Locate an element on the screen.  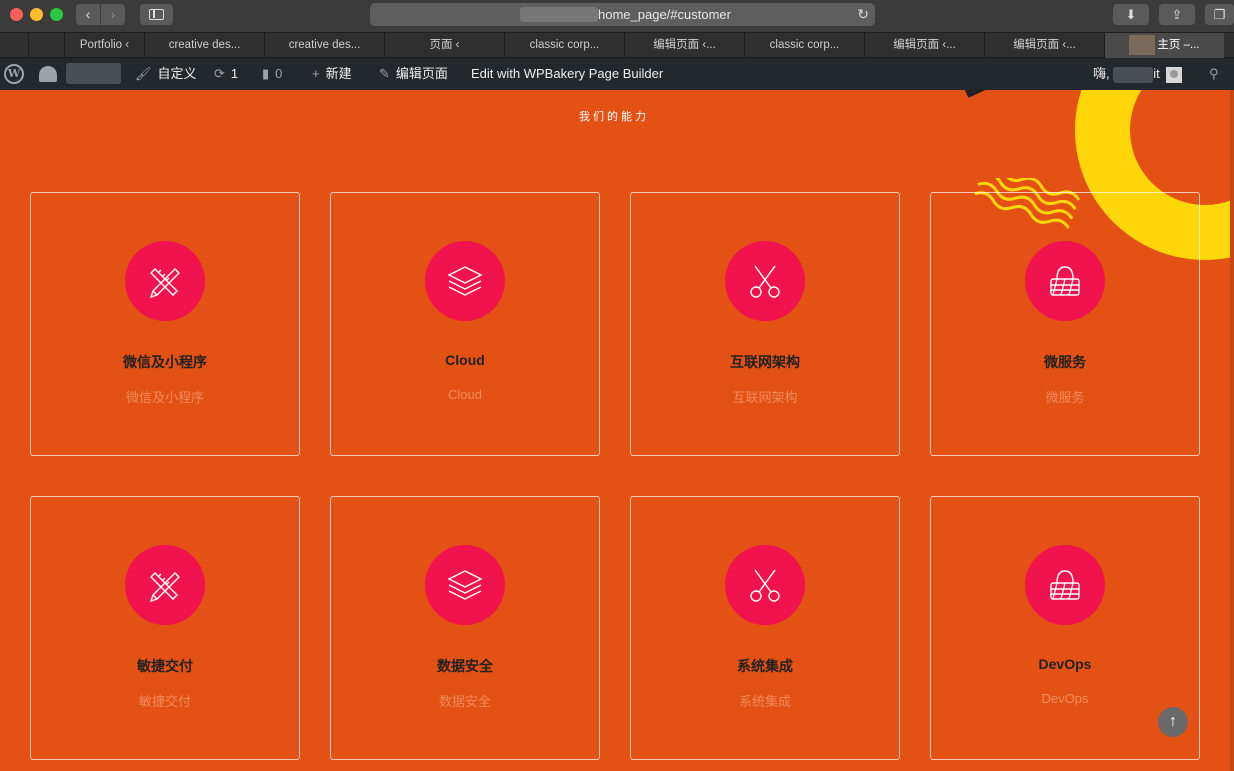
share-icon: ⇪ is located at coordinates (1177, 14).